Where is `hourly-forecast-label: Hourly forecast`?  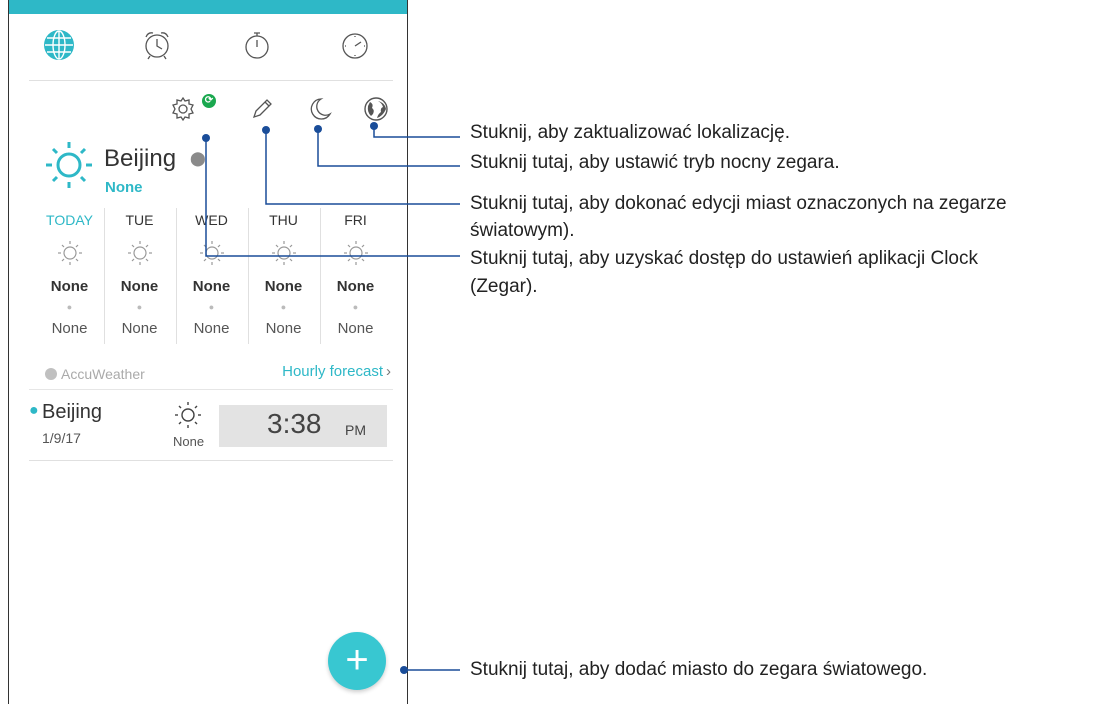
hourly-forecast-label: Hourly forecast is located at coordinates (332, 371).